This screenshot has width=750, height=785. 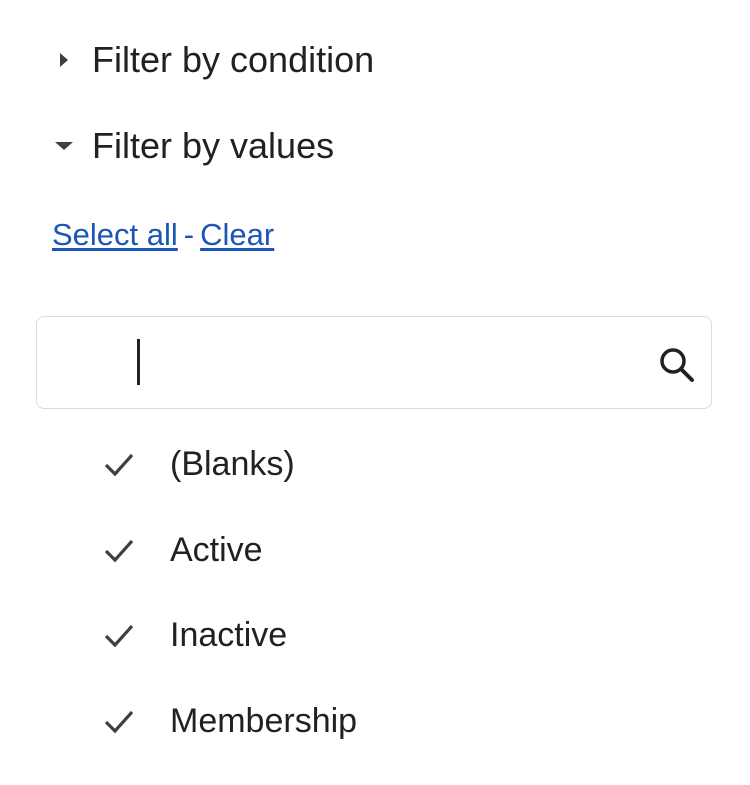 What do you see at coordinates (64, 60) in the screenshot?
I see `caret-right-icon` at bounding box center [64, 60].